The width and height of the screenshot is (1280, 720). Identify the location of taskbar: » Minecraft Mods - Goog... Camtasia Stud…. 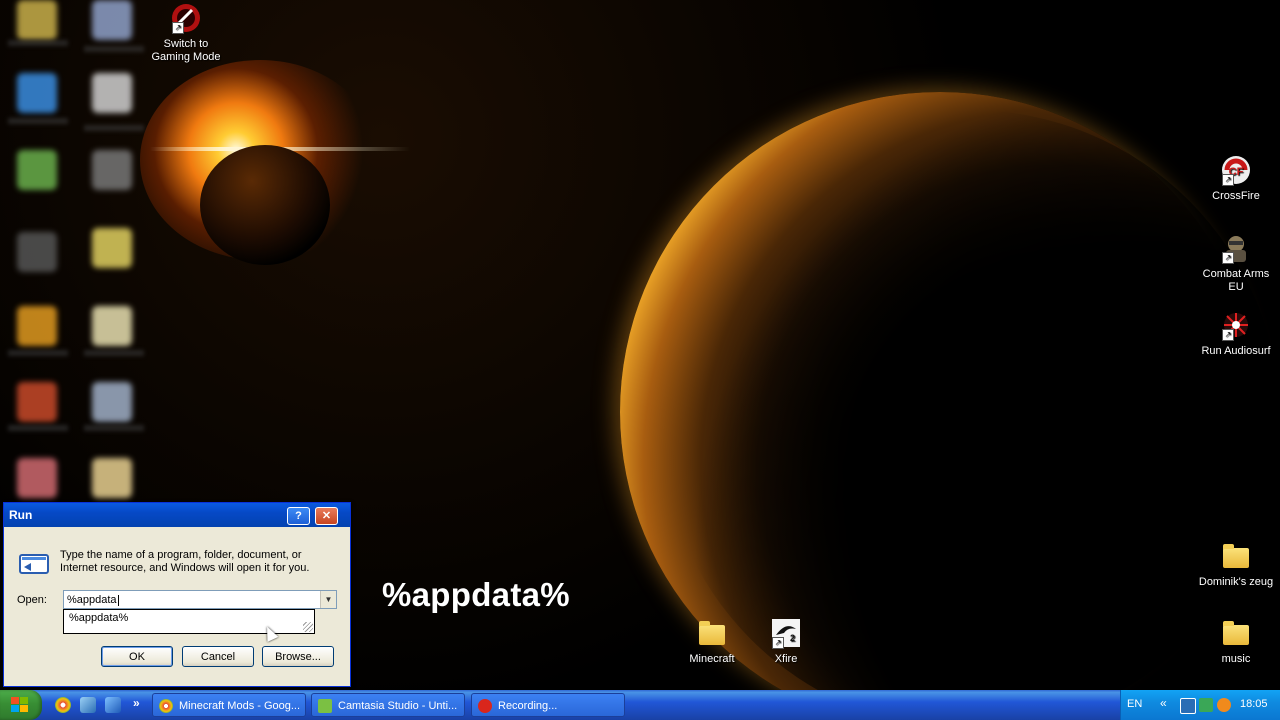
(640, 705).